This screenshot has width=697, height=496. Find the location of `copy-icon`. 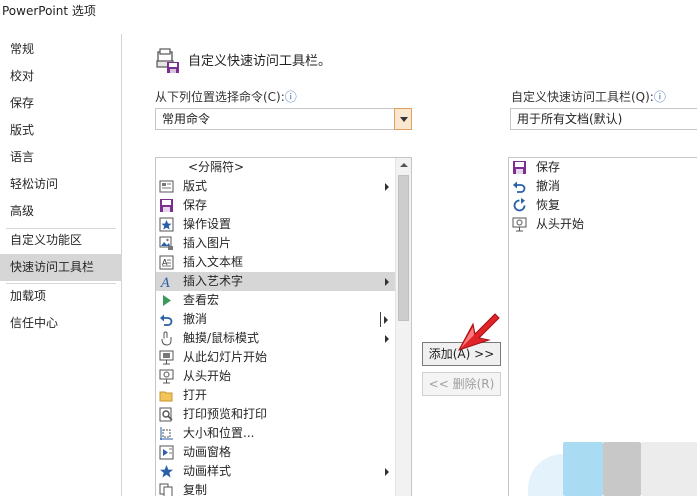

copy-icon is located at coordinates (166, 489).